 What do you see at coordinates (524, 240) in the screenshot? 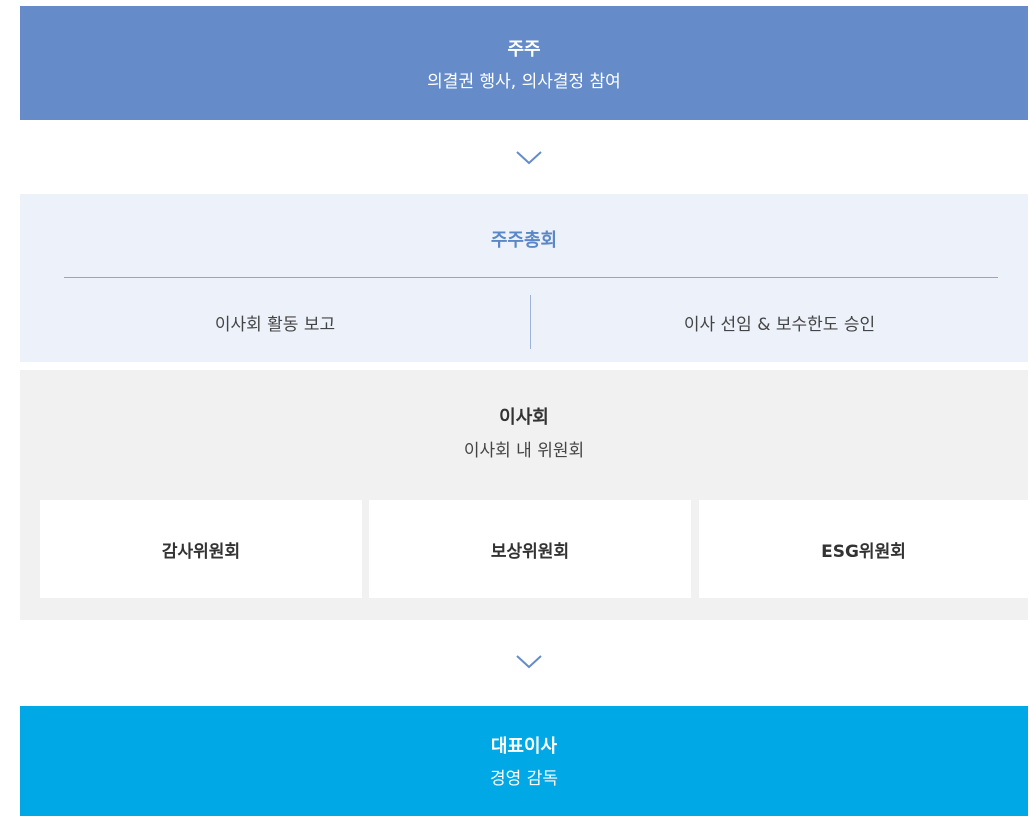
I see `general-meeting-title: 주주총회` at bounding box center [524, 240].